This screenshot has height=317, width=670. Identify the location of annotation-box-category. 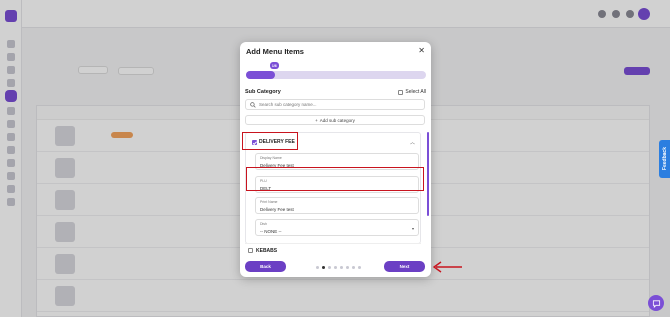
(270, 141).